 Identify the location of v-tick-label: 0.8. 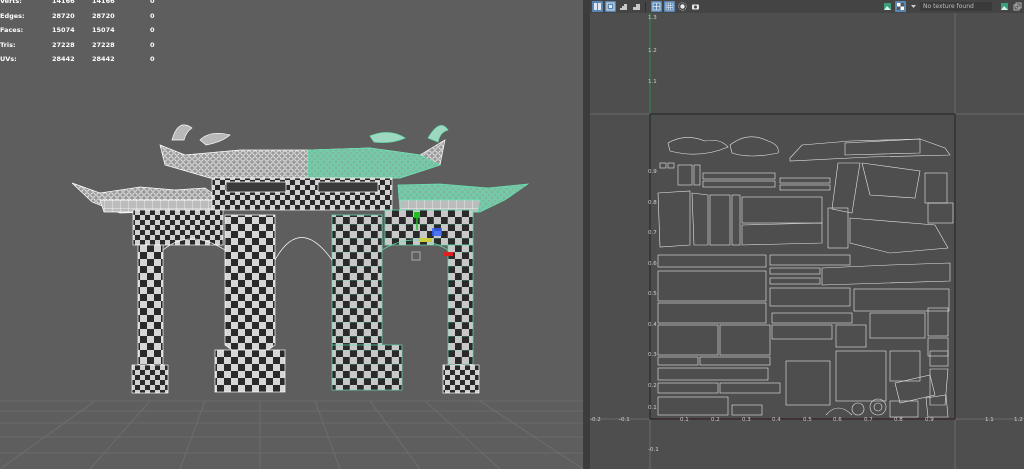
(652, 203).